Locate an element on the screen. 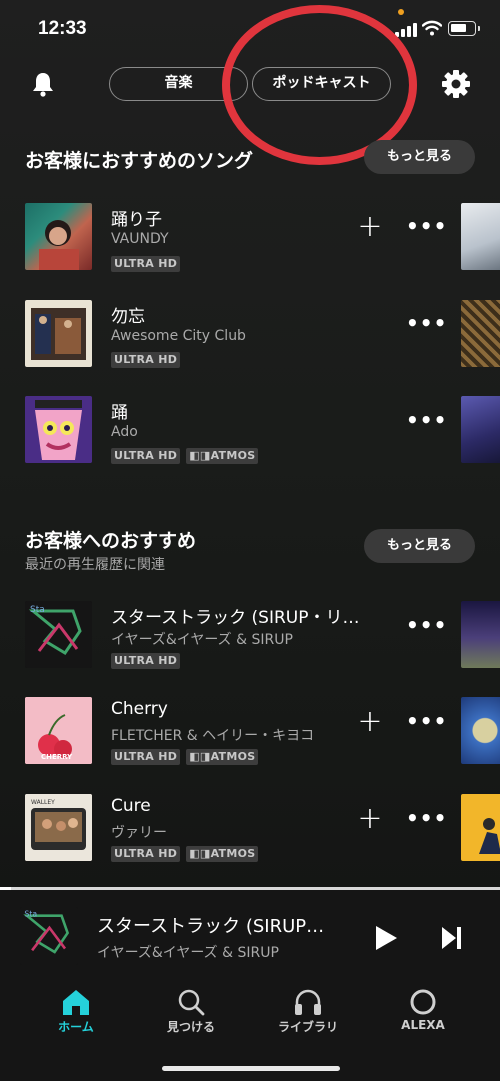 This screenshot has width=500, height=1081. section-title-recommended: お客様へのおすすめ is located at coordinates (111, 541).